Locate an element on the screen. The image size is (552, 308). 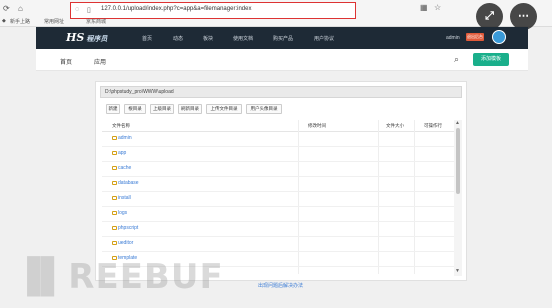
search-icon: ⌕ is located at coordinates (456, 59).